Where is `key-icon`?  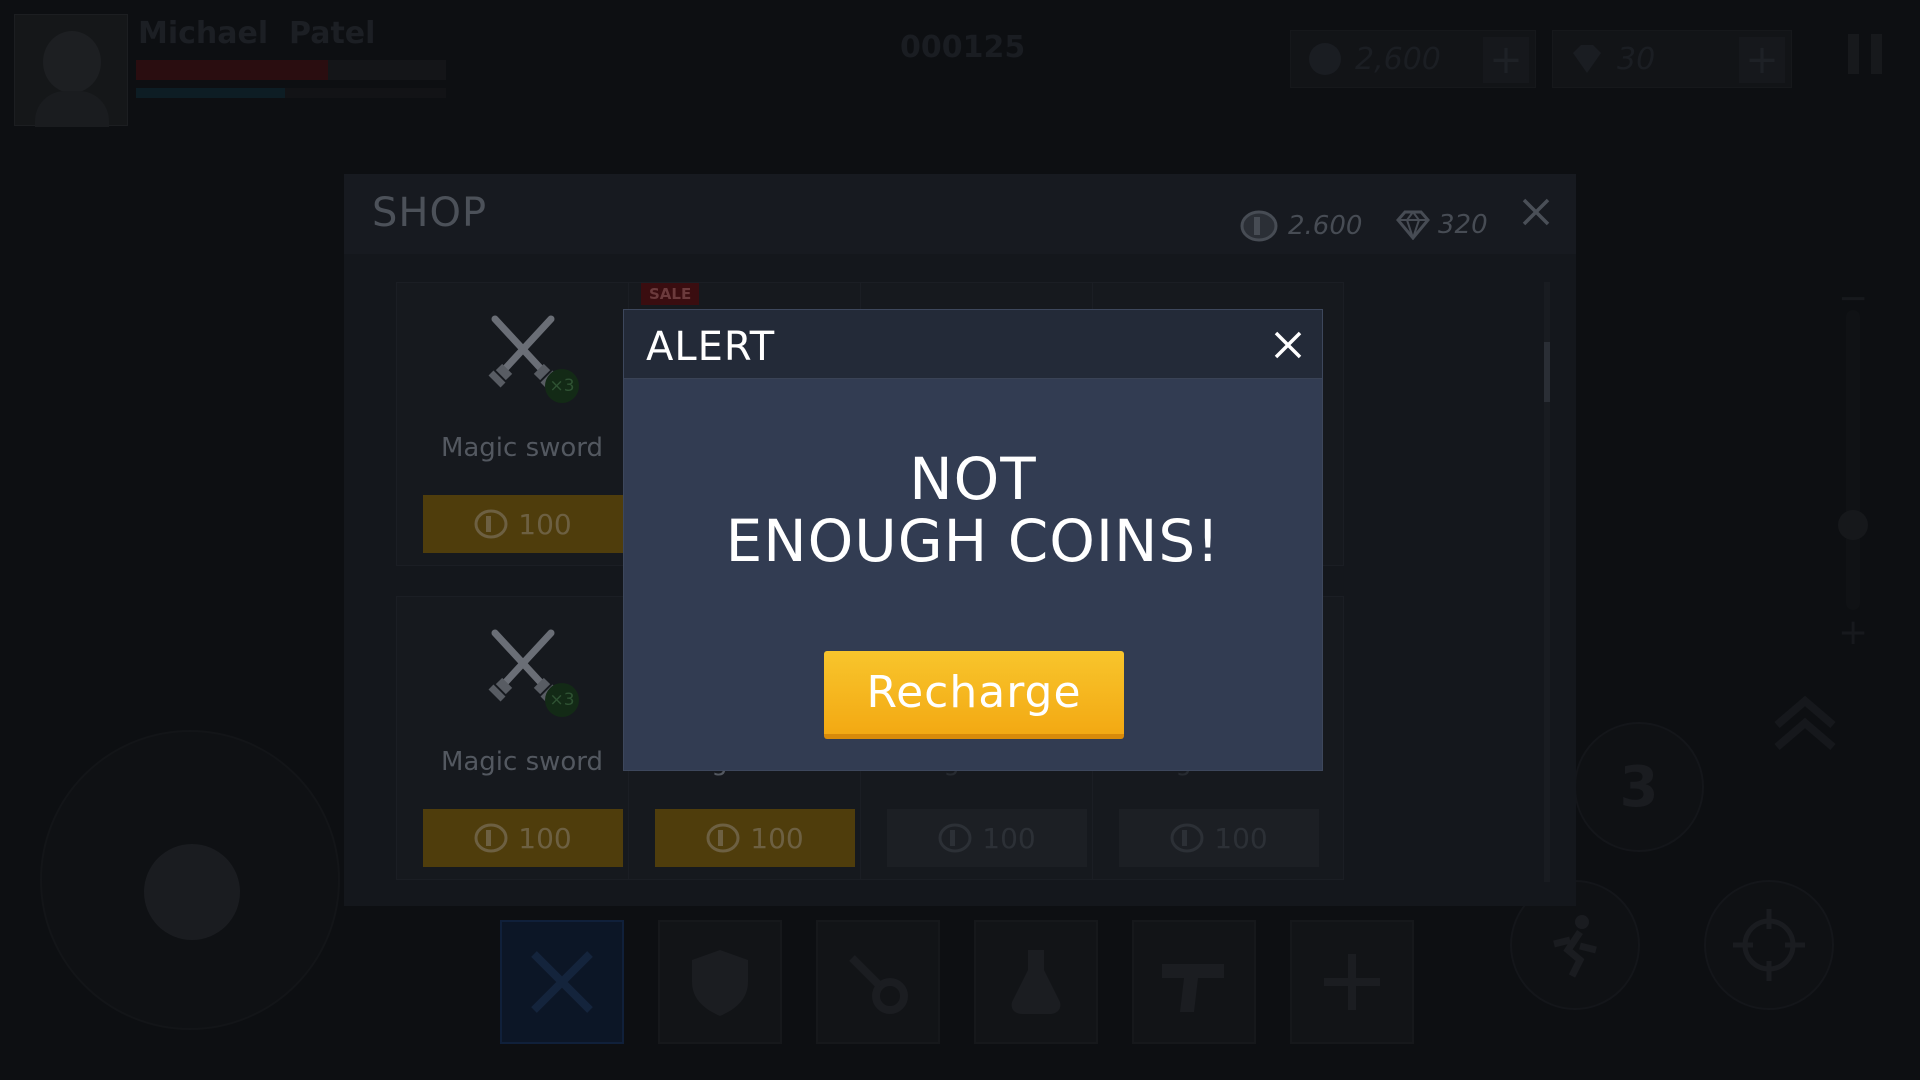
key-icon is located at coordinates (878, 984).